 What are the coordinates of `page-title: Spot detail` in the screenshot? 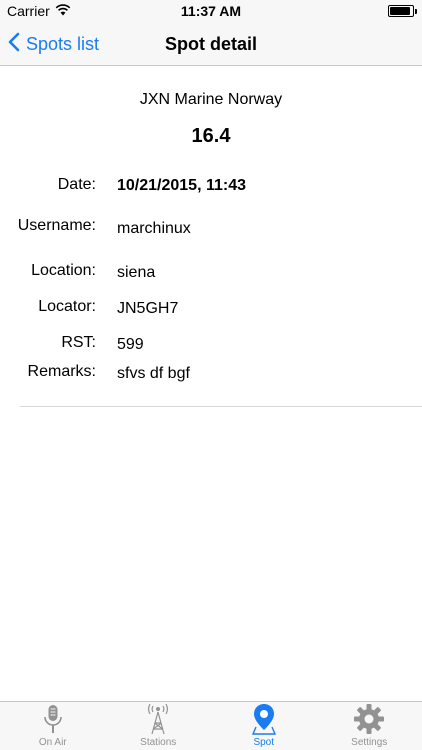 It's located at (210, 44).